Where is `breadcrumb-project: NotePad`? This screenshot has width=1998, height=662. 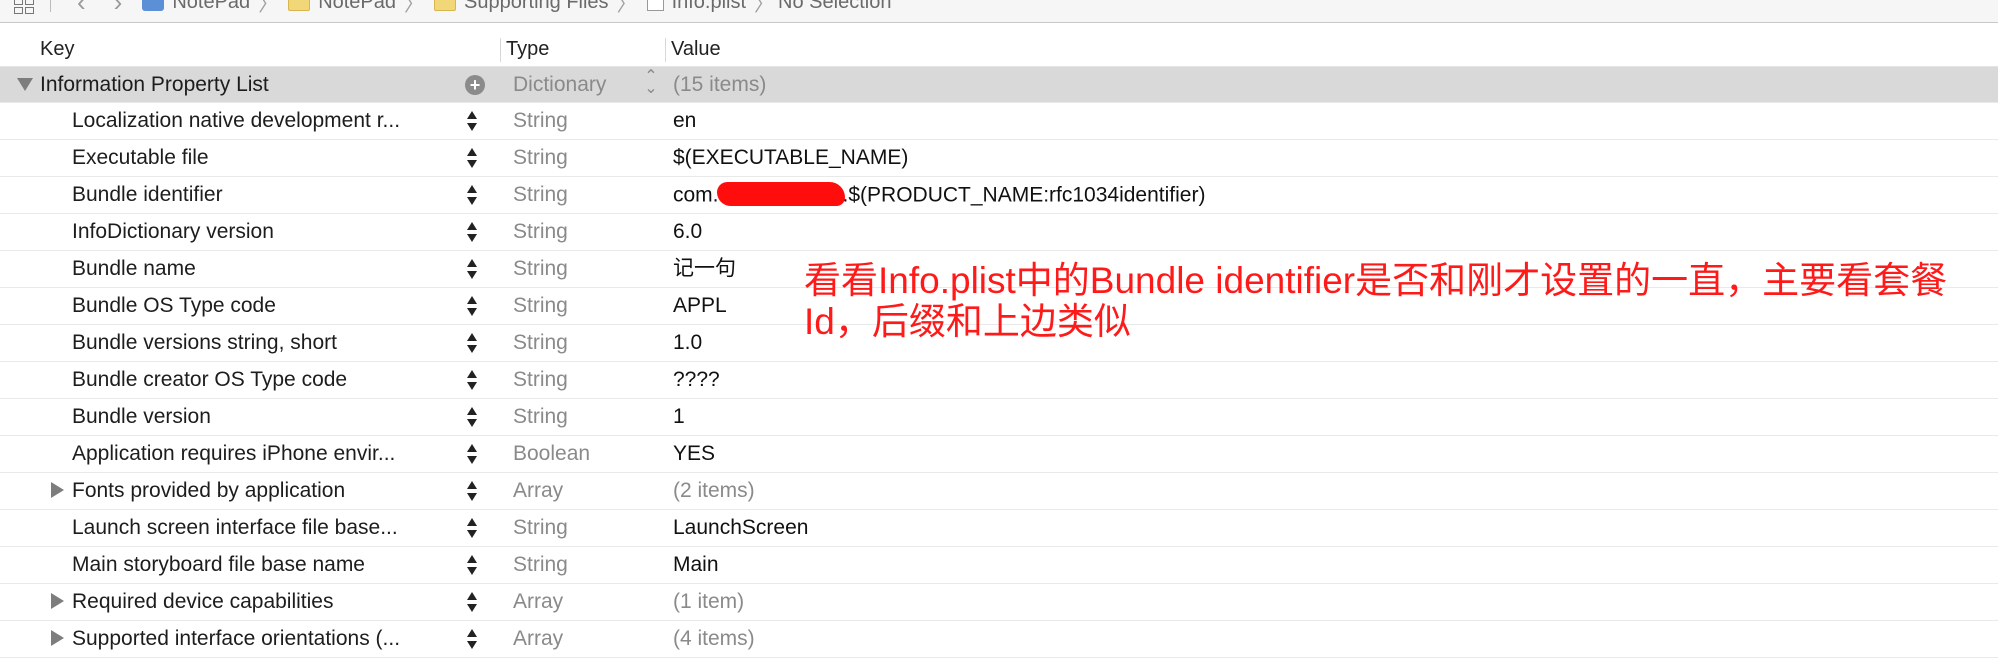 breadcrumb-project: NotePad is located at coordinates (211, 7).